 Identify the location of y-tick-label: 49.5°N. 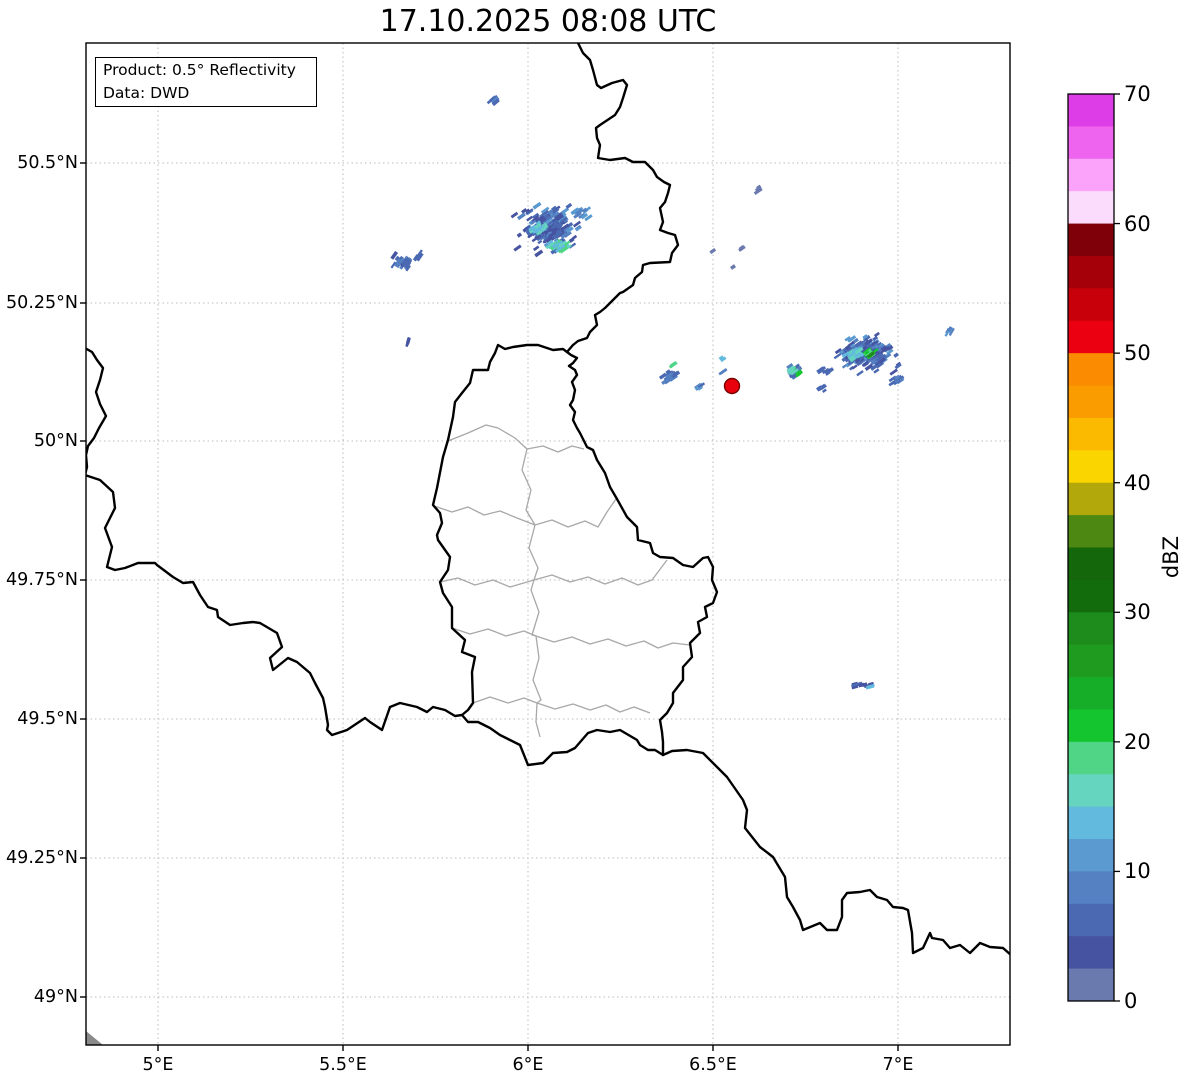
(47, 719).